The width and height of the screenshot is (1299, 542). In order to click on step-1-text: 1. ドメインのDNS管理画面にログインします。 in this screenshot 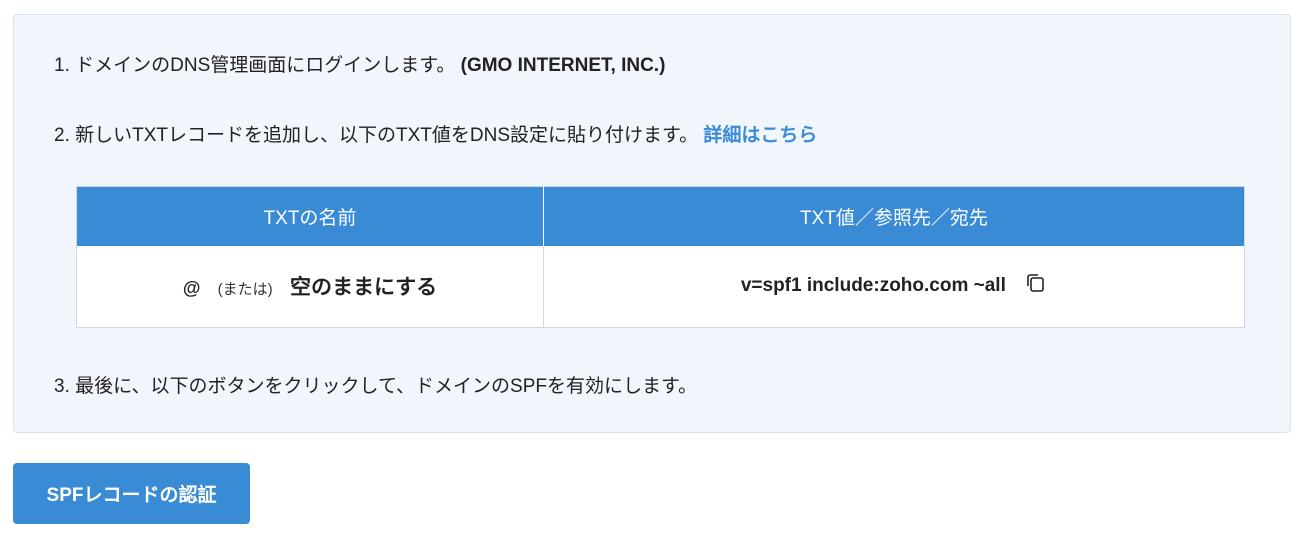, I will do `click(255, 65)`.